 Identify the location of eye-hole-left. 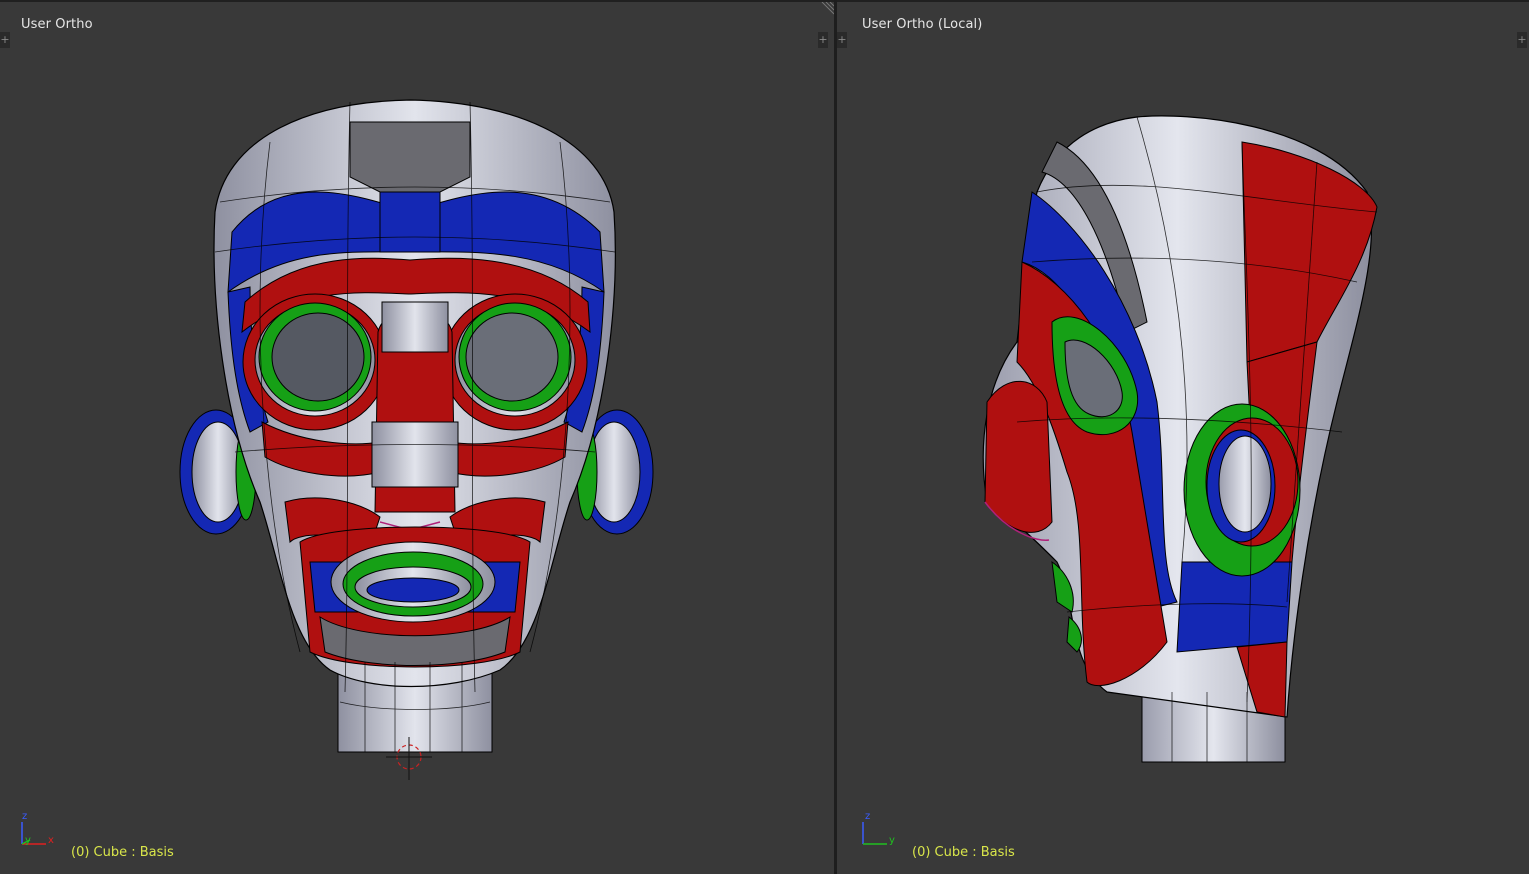
(318, 357).